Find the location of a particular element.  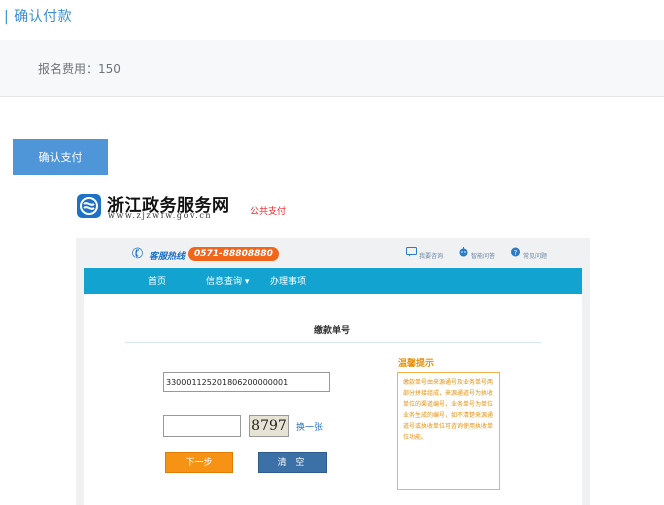

help-icon: ? is located at coordinates (515, 252).